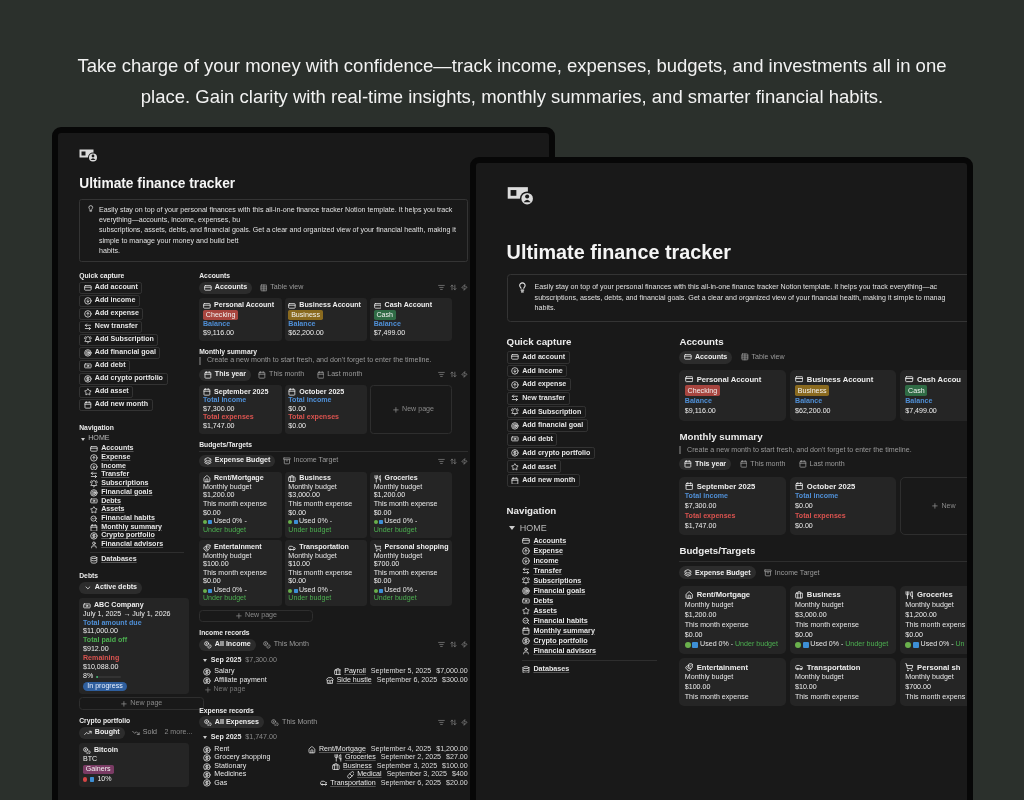 This screenshot has width=1024, height=800. I want to click on database-icon, so click(93, 560).